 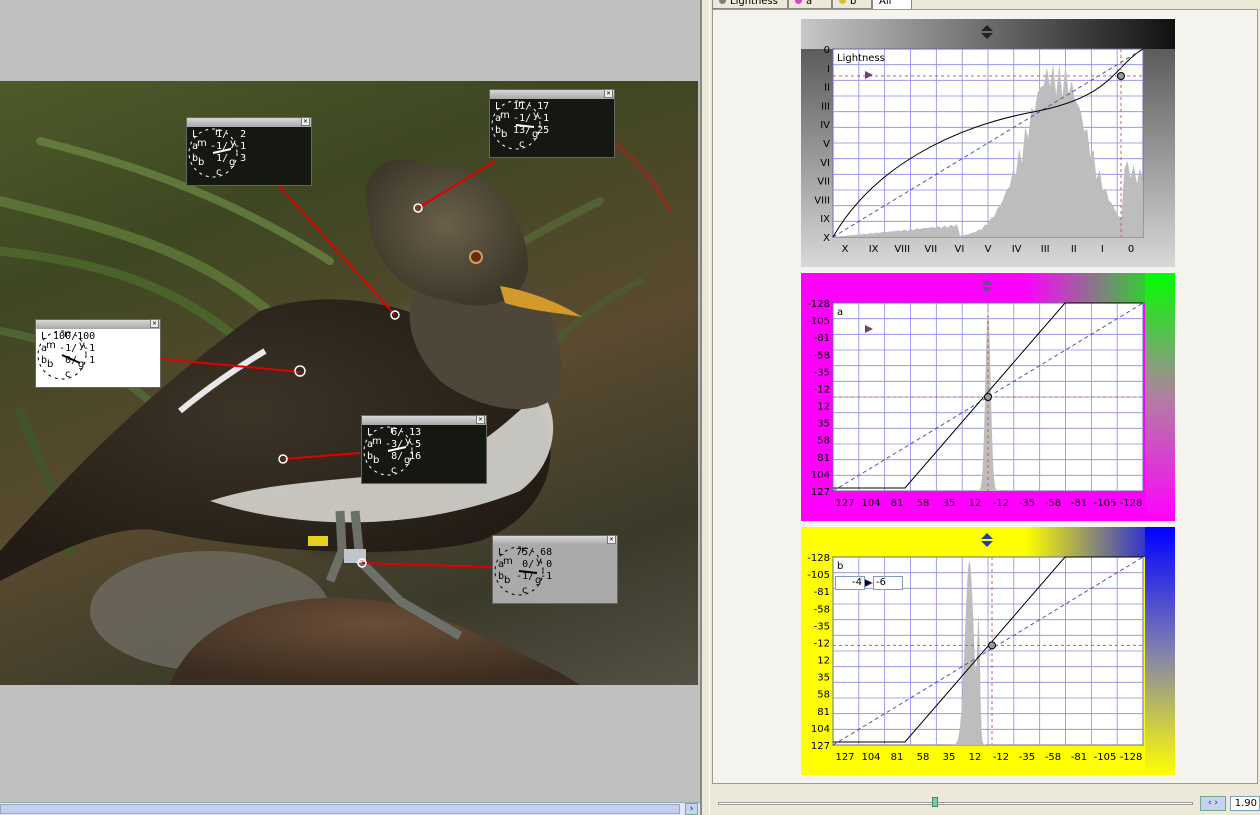 I want to click on x-tick-label: III, so click(x=1045, y=249).